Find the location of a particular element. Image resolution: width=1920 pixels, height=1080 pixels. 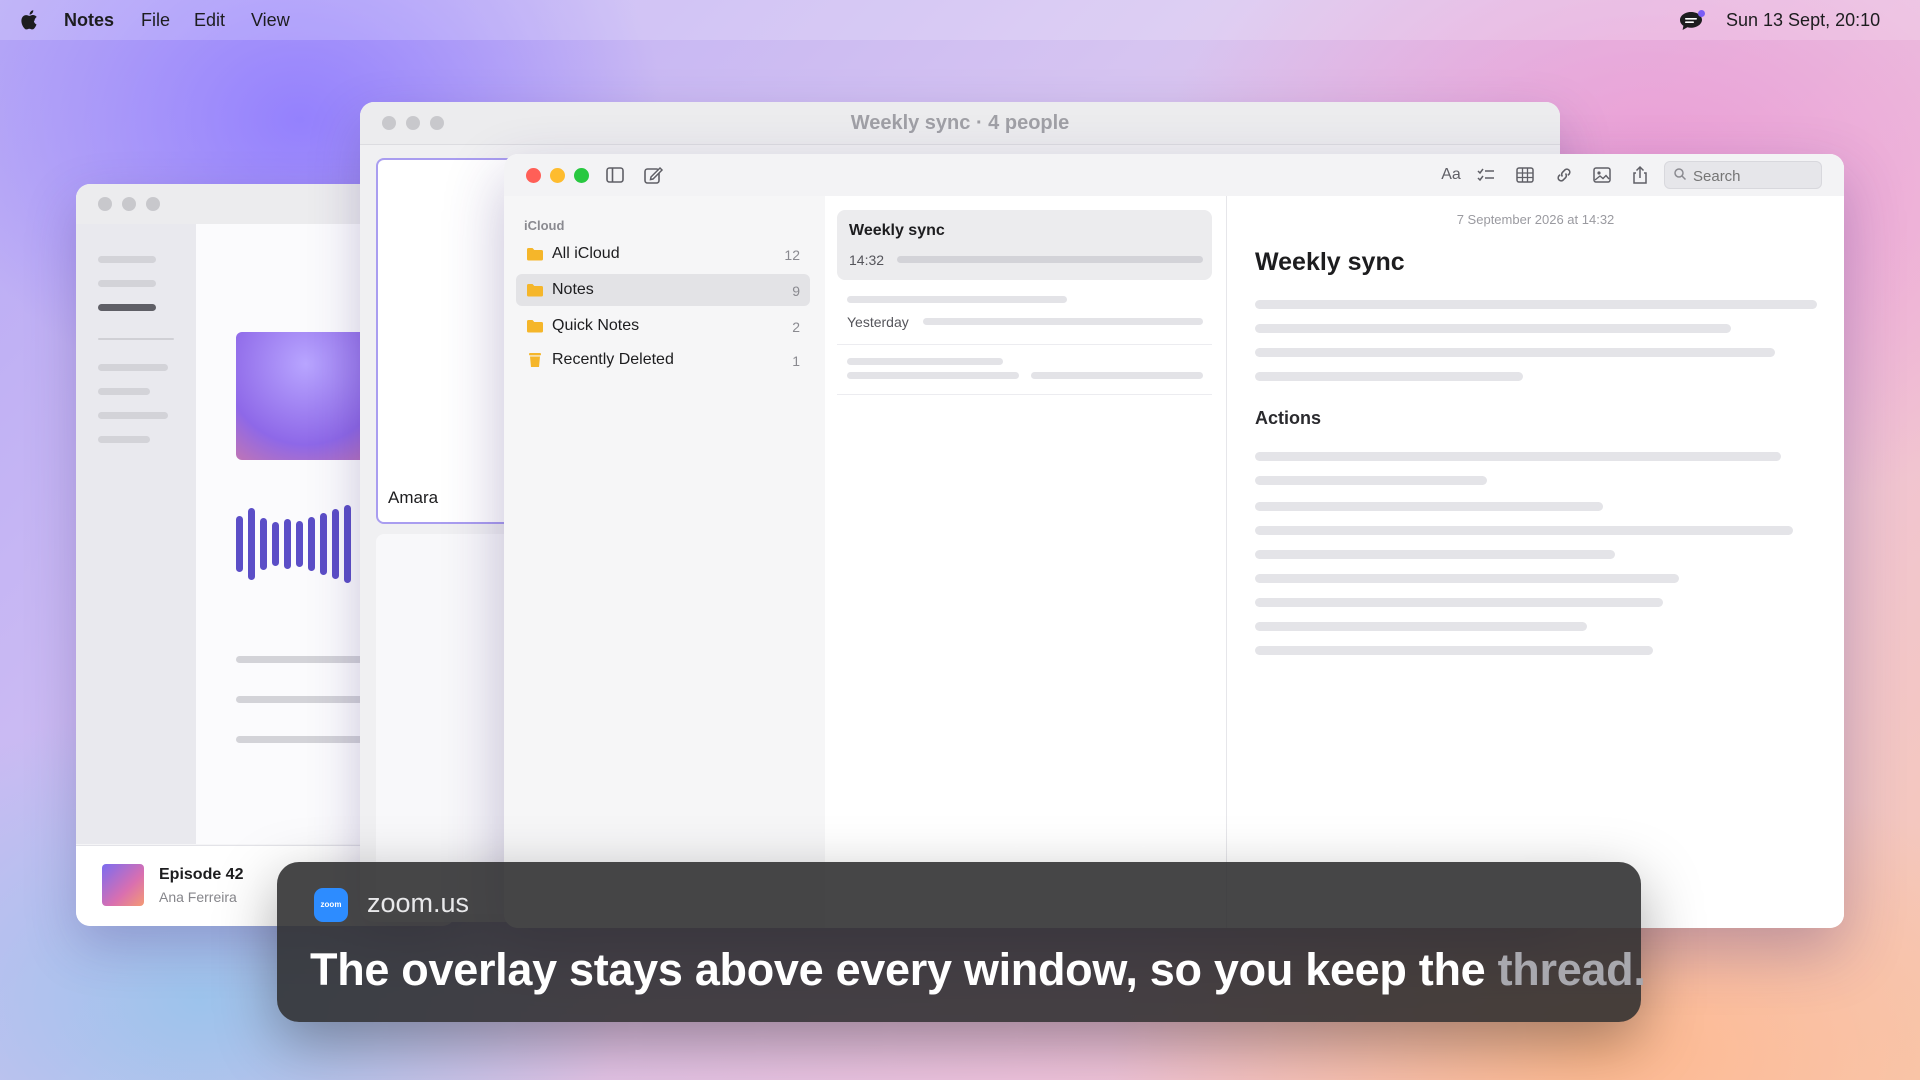

chat-bubble-icon is located at coordinates (1692, 21).